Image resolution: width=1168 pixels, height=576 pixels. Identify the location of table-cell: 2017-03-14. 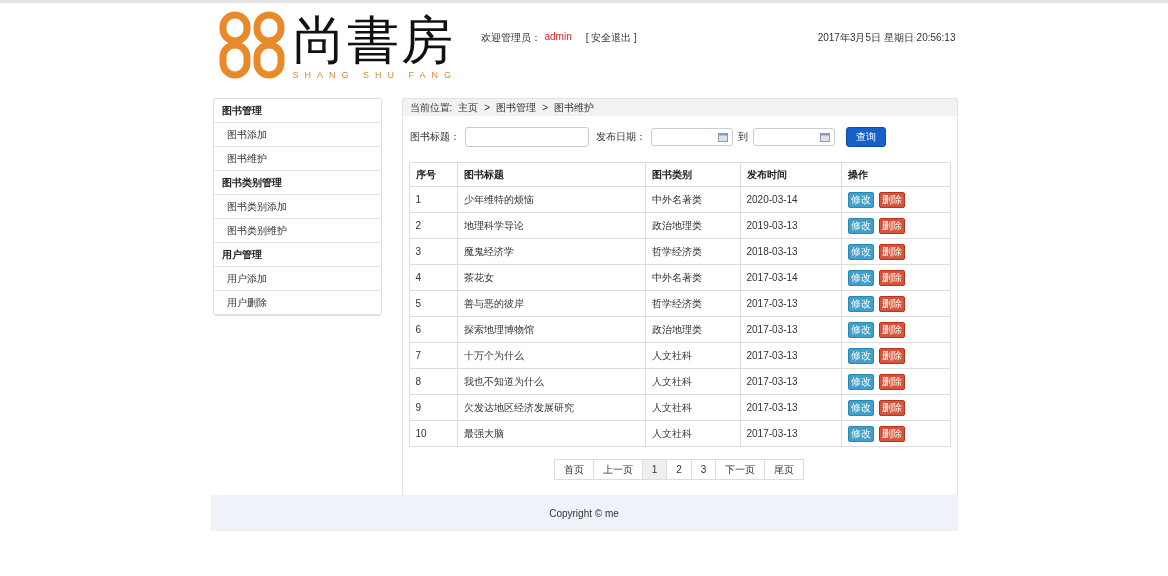
(790, 277).